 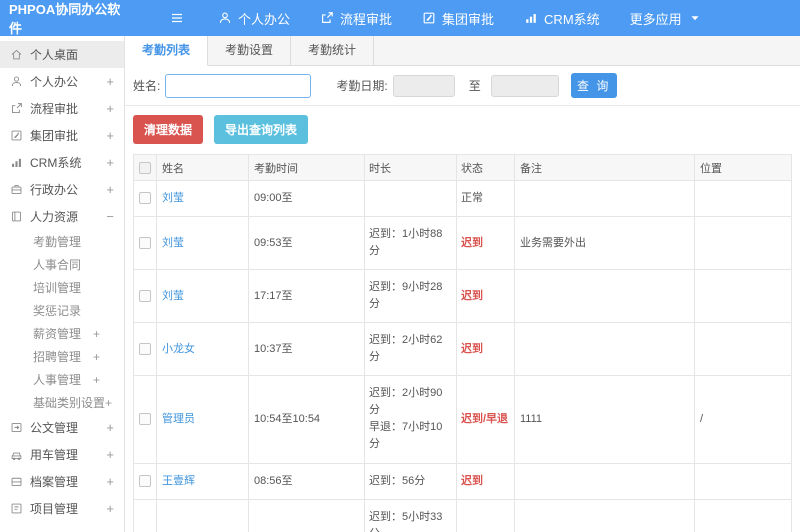 I want to click on status-cell: 迟到, so click(x=485, y=349).